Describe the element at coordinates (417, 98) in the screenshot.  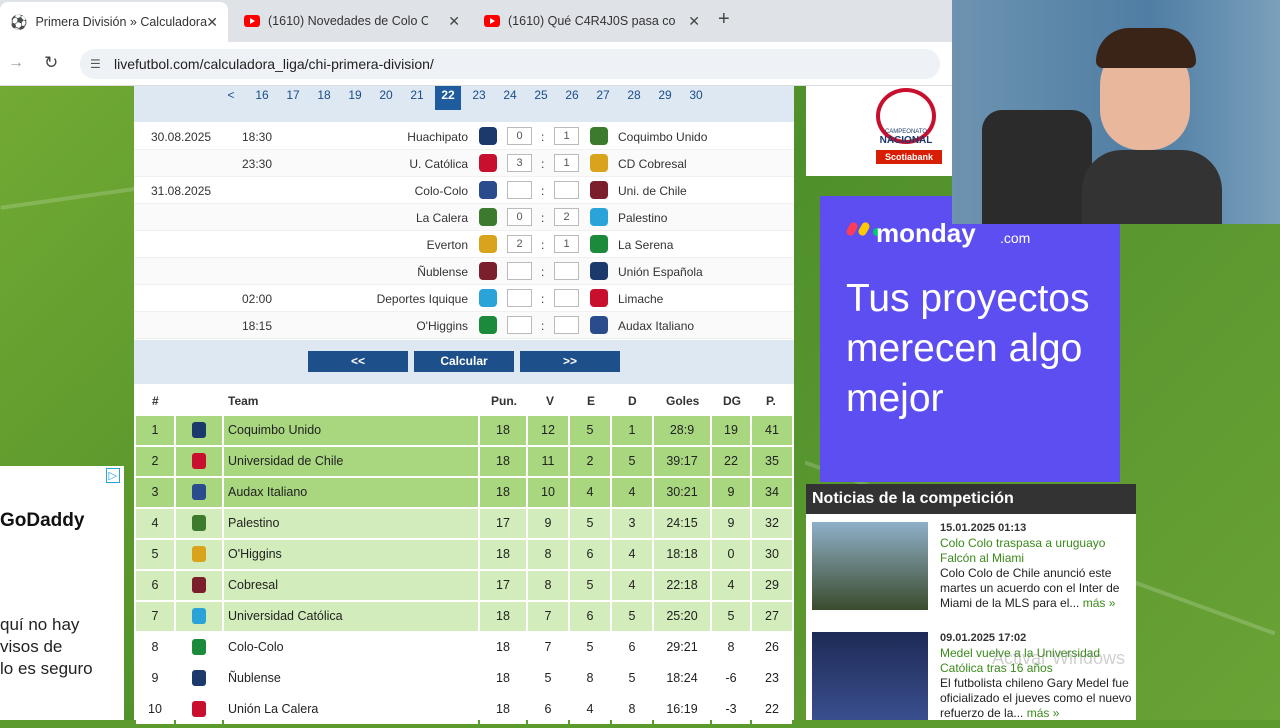
I see `round-21-button: 21` at that location.